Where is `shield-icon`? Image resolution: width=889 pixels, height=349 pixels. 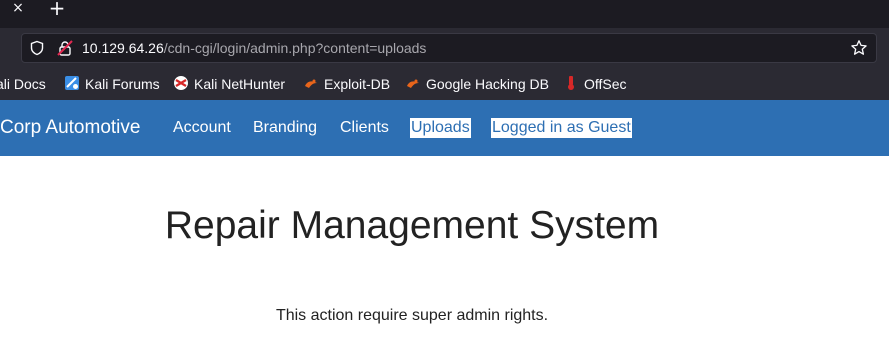
shield-icon is located at coordinates (37, 48).